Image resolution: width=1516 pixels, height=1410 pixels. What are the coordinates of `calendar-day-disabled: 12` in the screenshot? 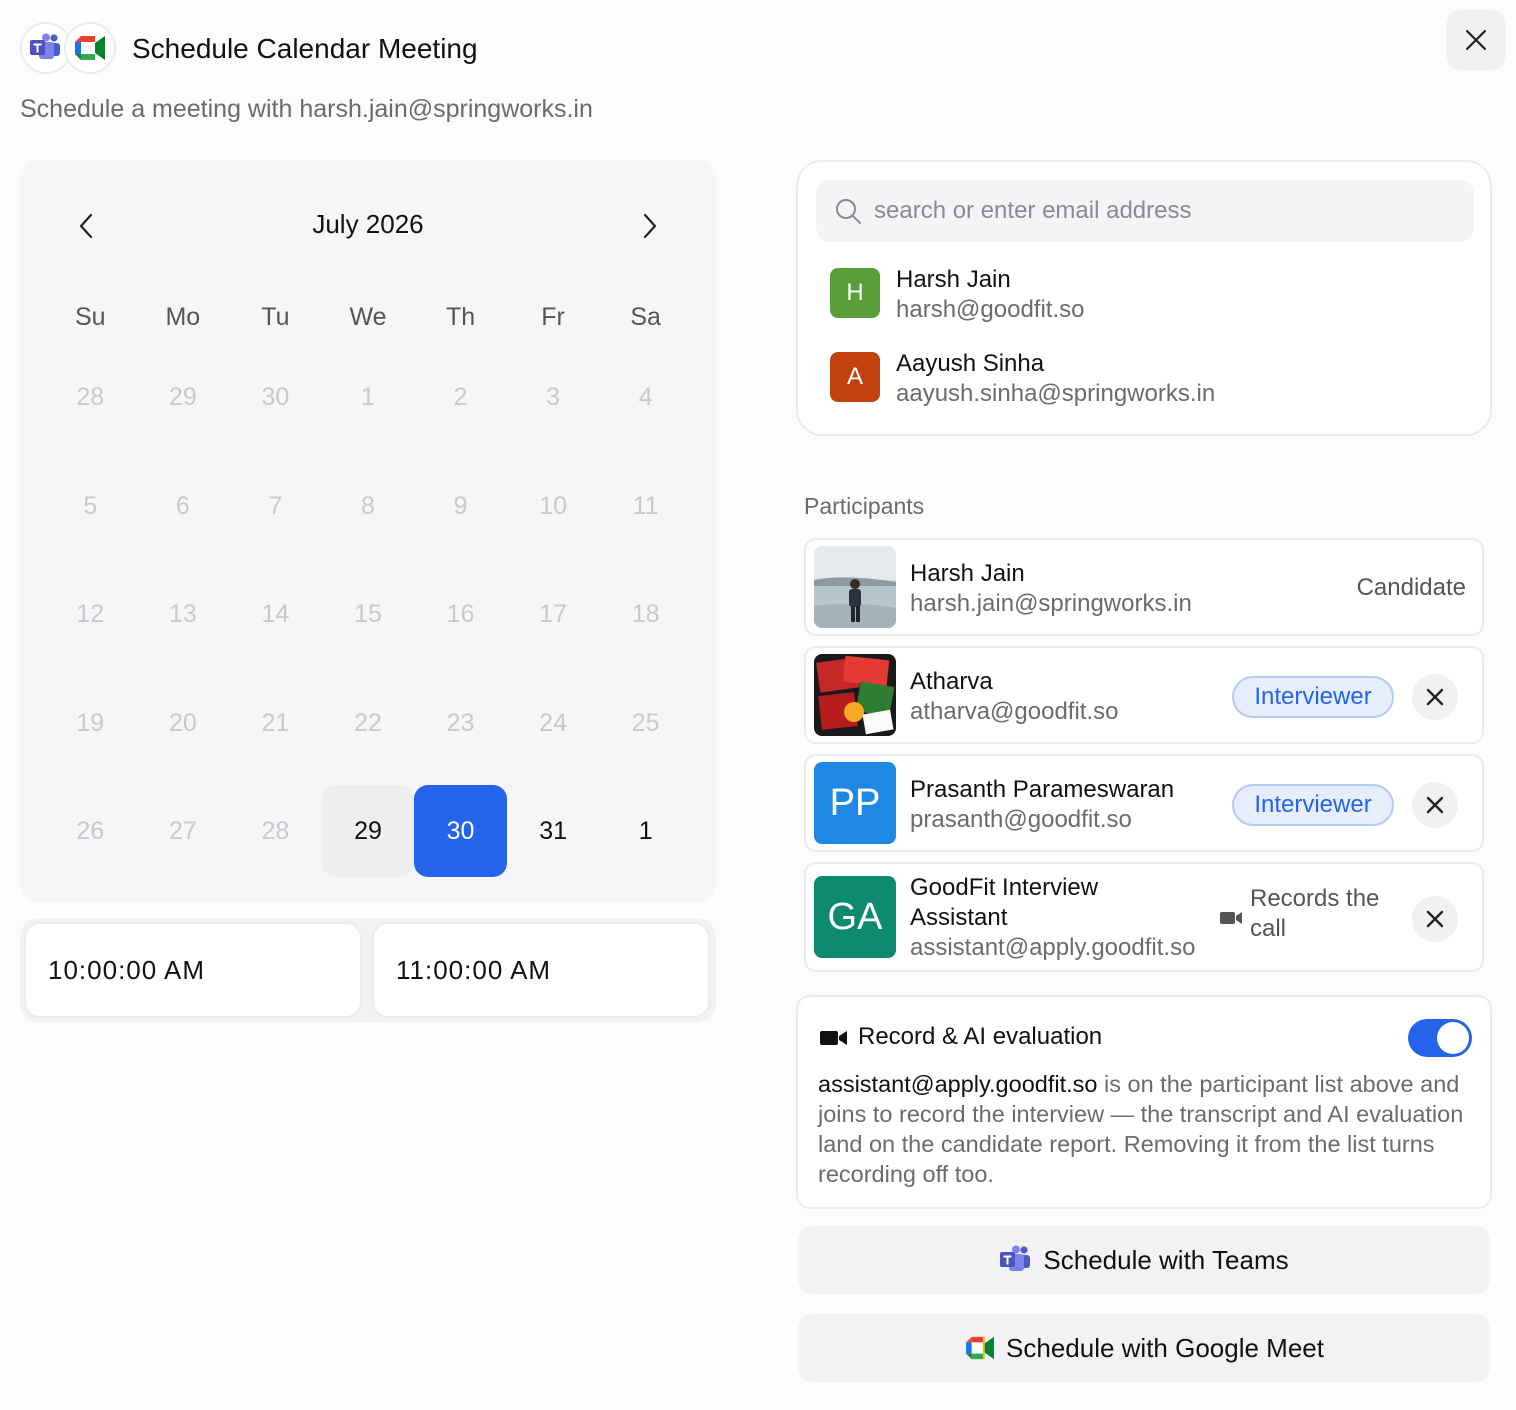 It's located at (90, 613).